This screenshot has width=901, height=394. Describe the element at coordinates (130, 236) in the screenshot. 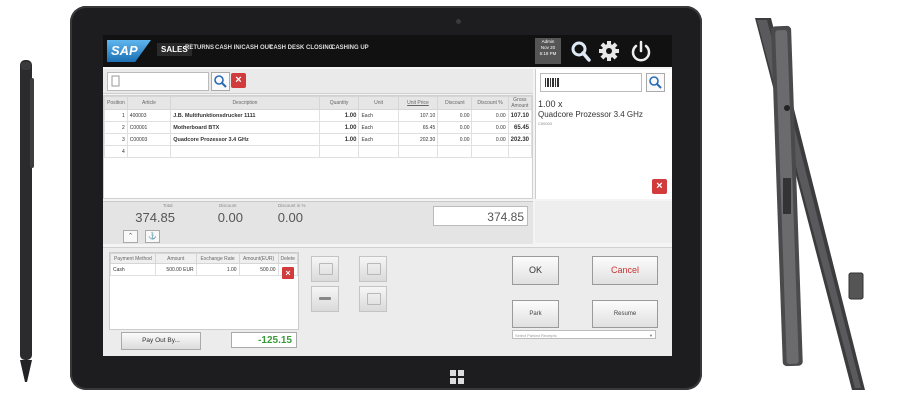

I see `chevron-up-icon: ⌃` at that location.